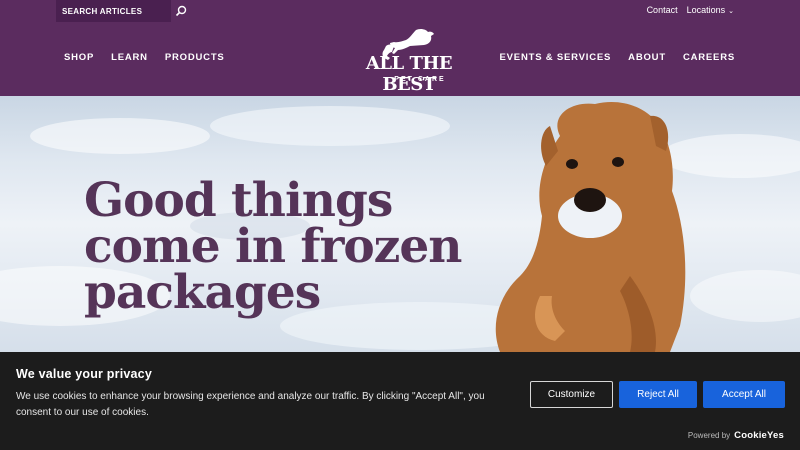  I want to click on locations-dropdown: Locations ⌄, so click(710, 10).